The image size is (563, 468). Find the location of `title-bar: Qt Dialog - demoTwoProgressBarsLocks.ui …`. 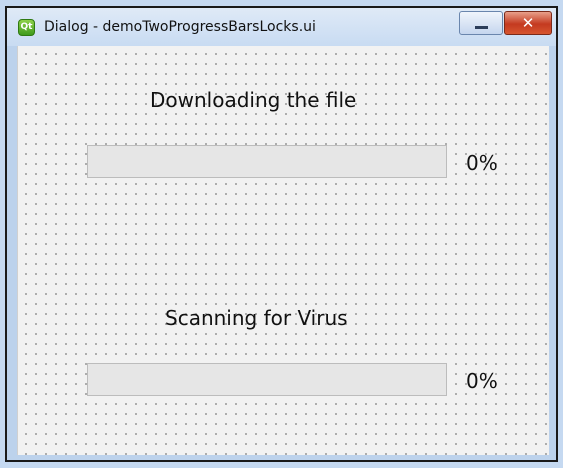

title-bar: Qt Dialog - demoTwoProgressBarsLocks.ui … is located at coordinates (281, 27).